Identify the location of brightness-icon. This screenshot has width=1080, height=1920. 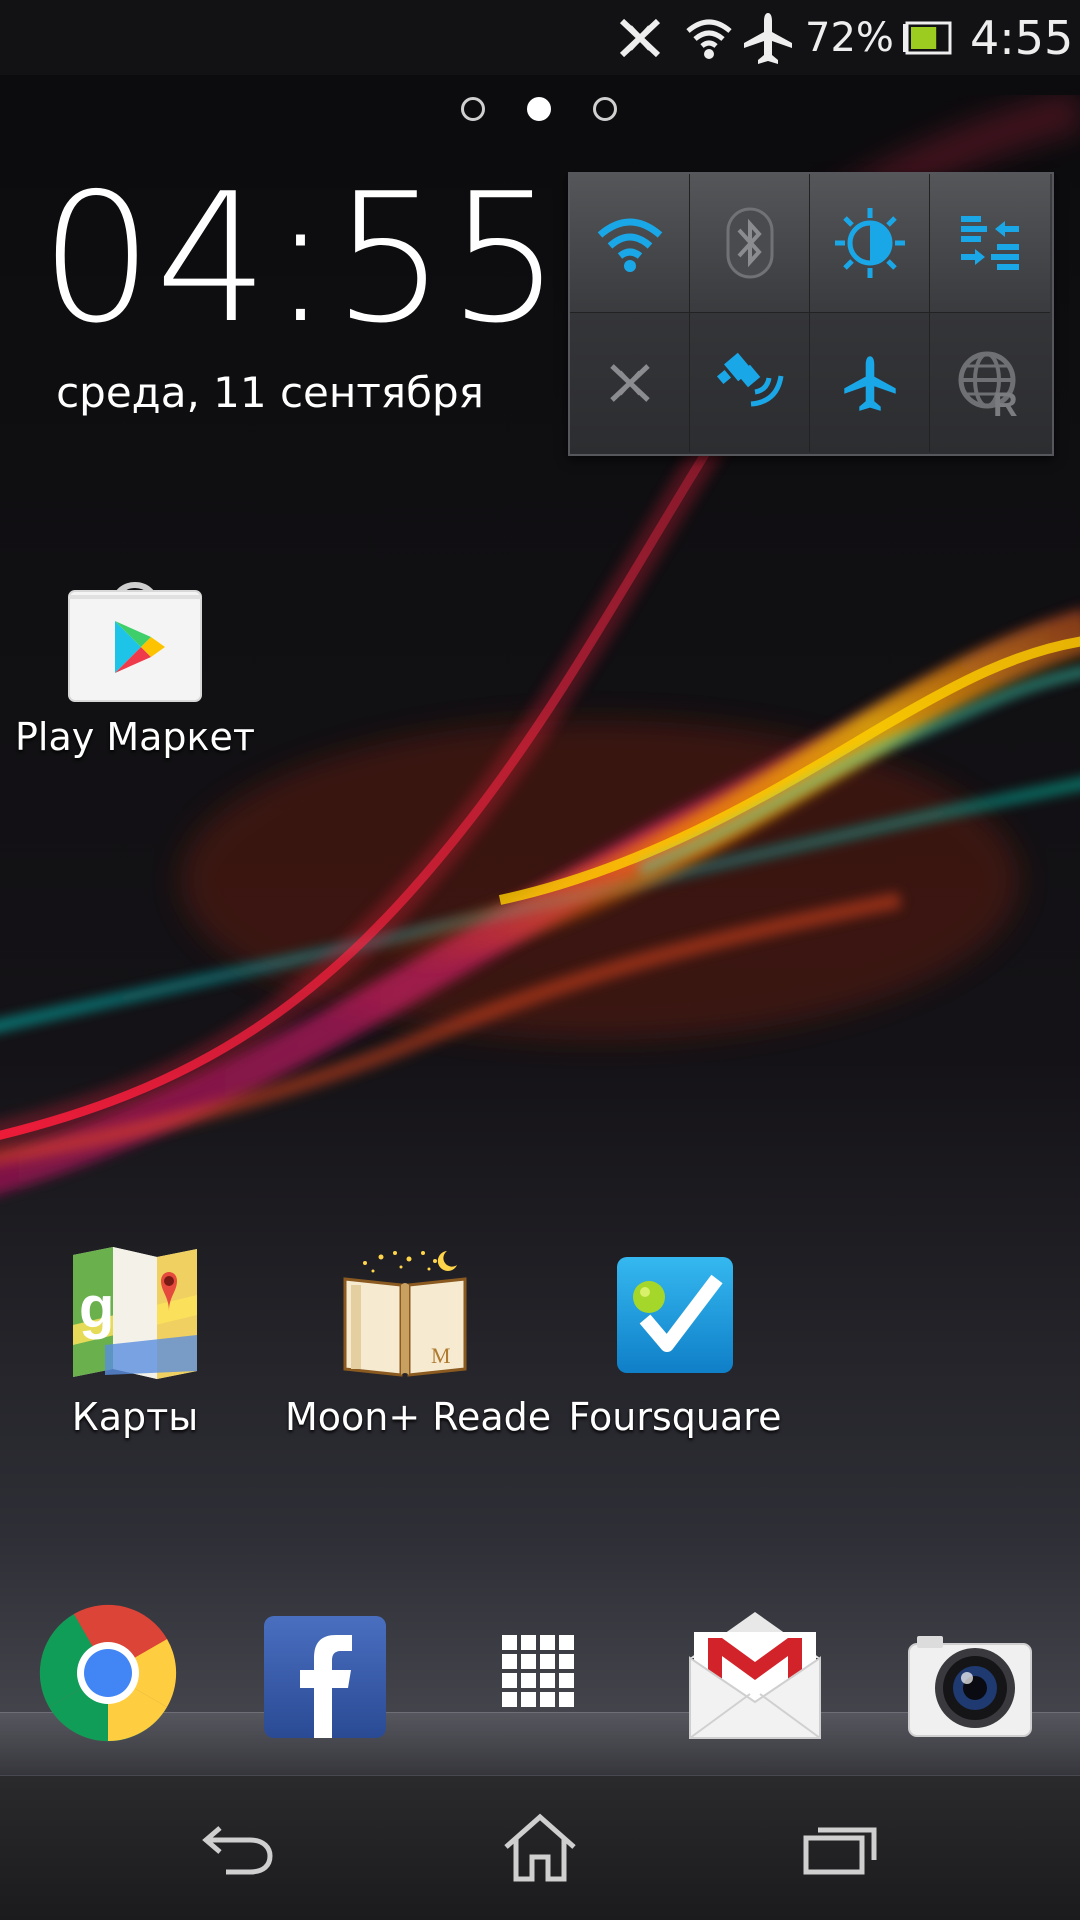
(869, 243).